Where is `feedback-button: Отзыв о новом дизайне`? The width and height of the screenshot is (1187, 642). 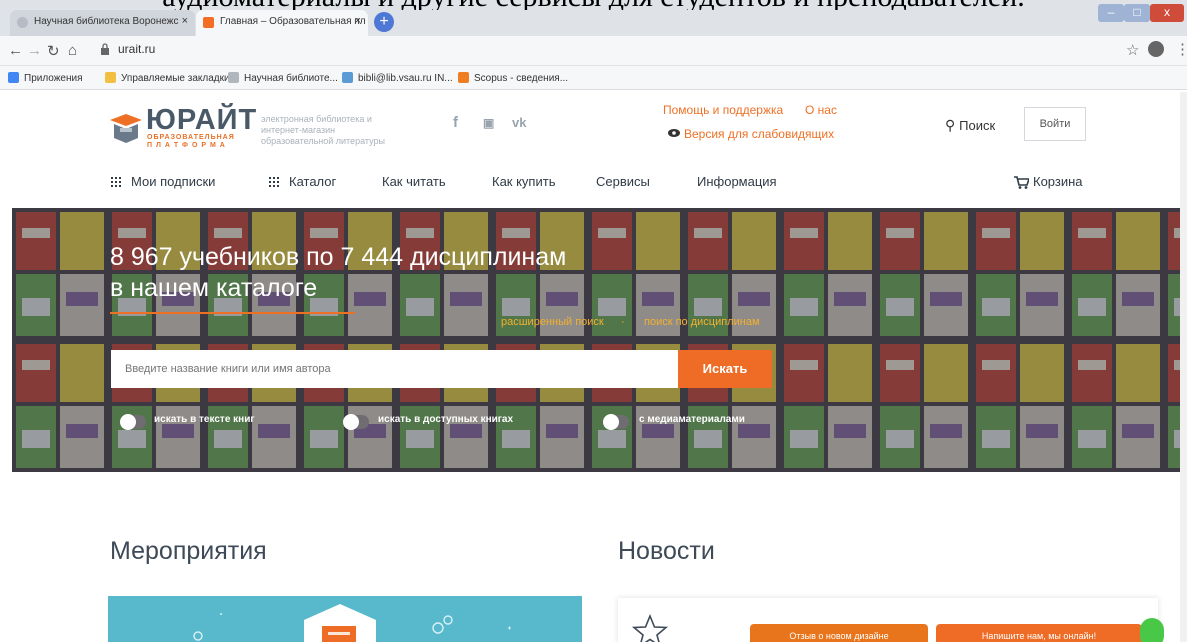 feedback-button: Отзыв о новом дизайне is located at coordinates (839, 633).